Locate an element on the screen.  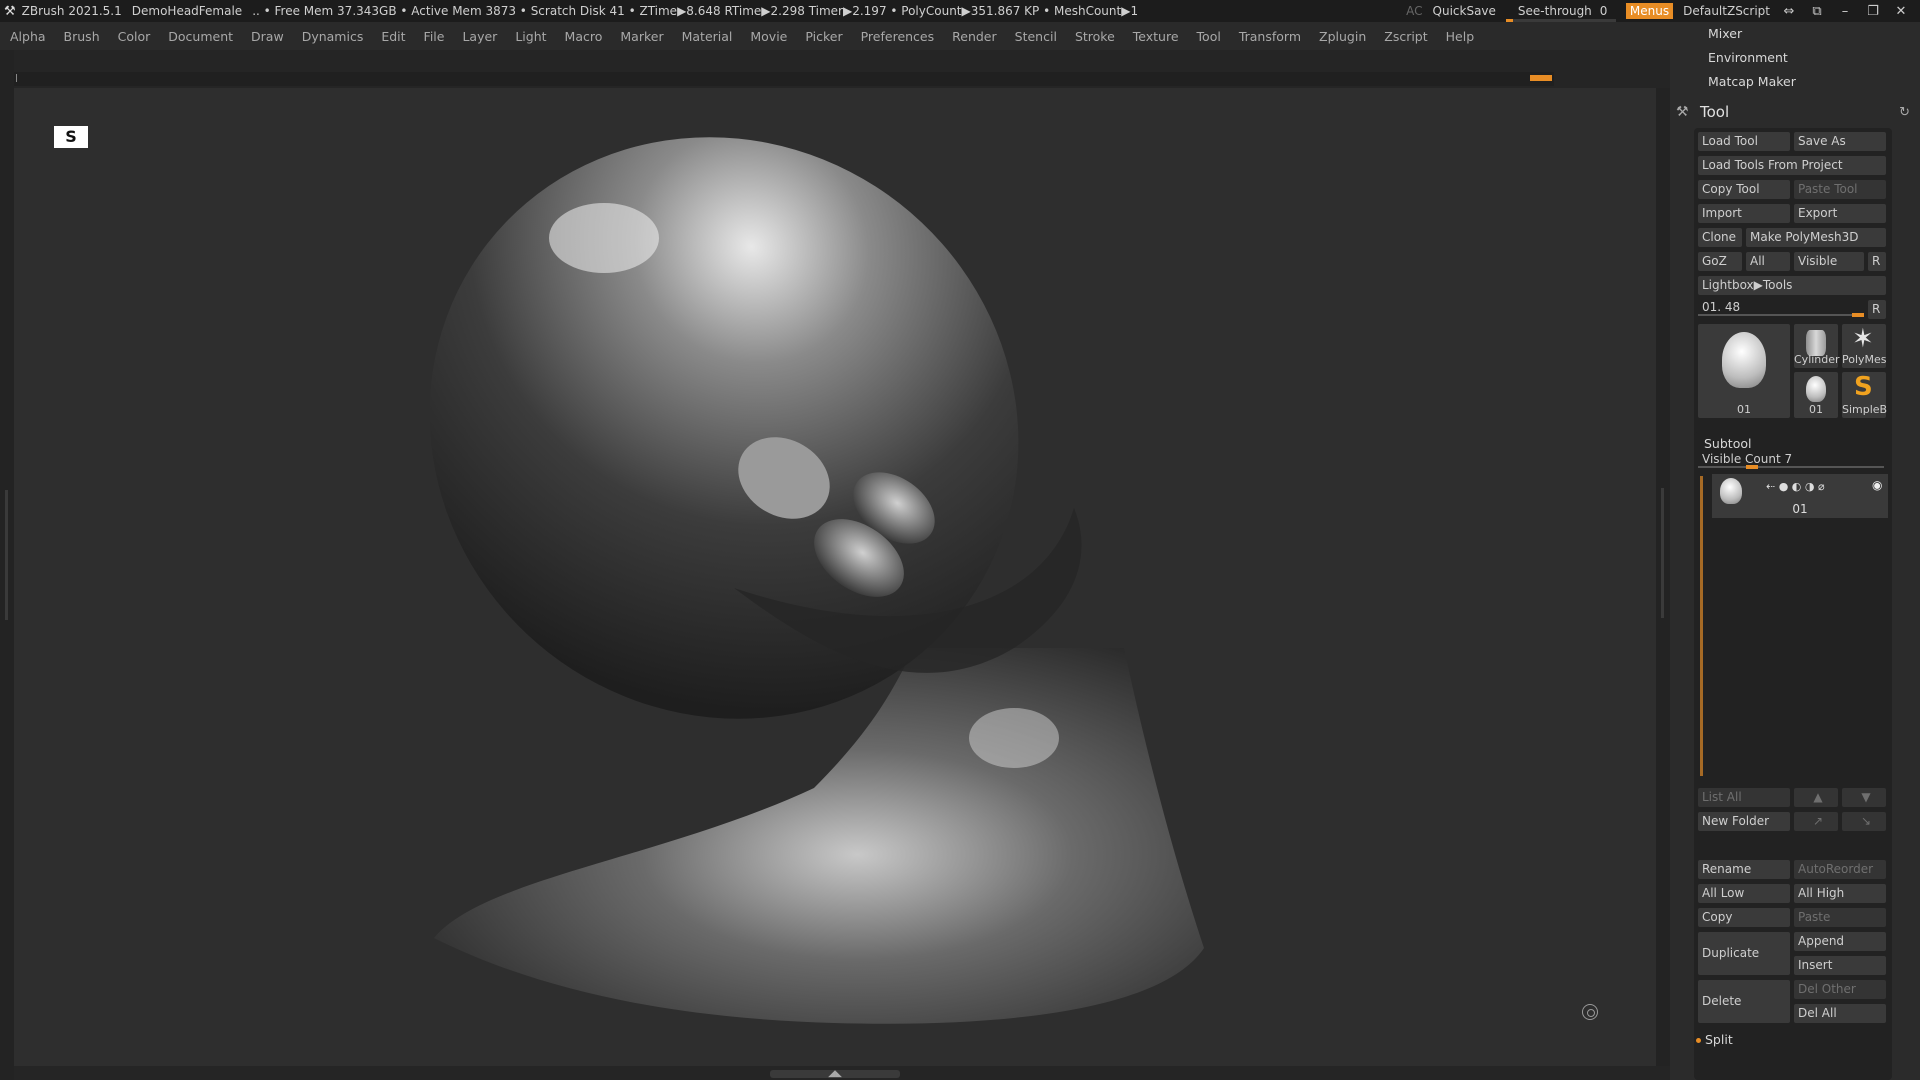
arrow-down-right-icon: ↘ is located at coordinates (1864, 821).